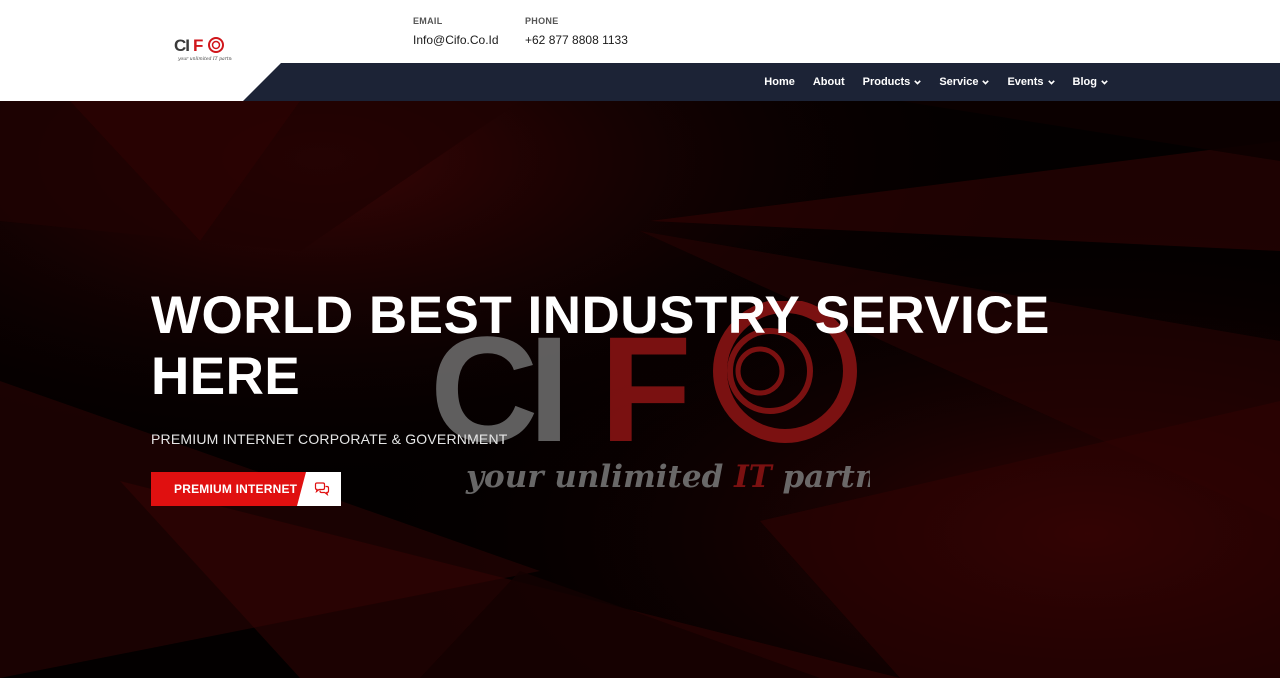 This screenshot has height=678, width=1280. I want to click on nav-item-label: Home, so click(779, 82).